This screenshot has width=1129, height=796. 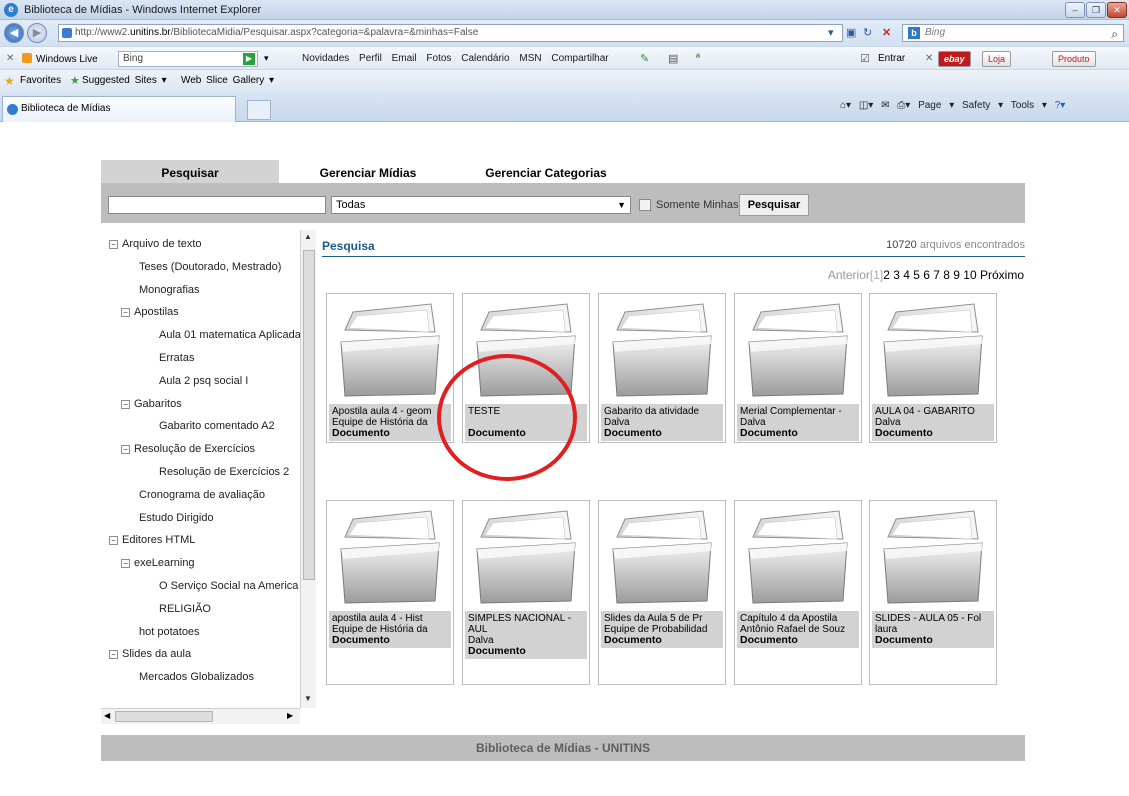 What do you see at coordinates (929, 58) in the screenshot?
I see `ebay-close-icon: ✕` at bounding box center [929, 58].